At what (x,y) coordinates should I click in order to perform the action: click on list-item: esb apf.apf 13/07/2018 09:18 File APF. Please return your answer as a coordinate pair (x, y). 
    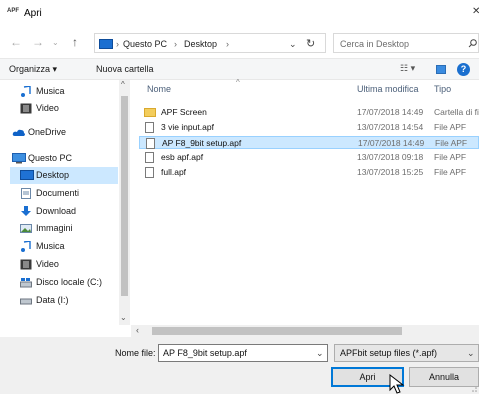
    Looking at the image, I should click on (309, 157).